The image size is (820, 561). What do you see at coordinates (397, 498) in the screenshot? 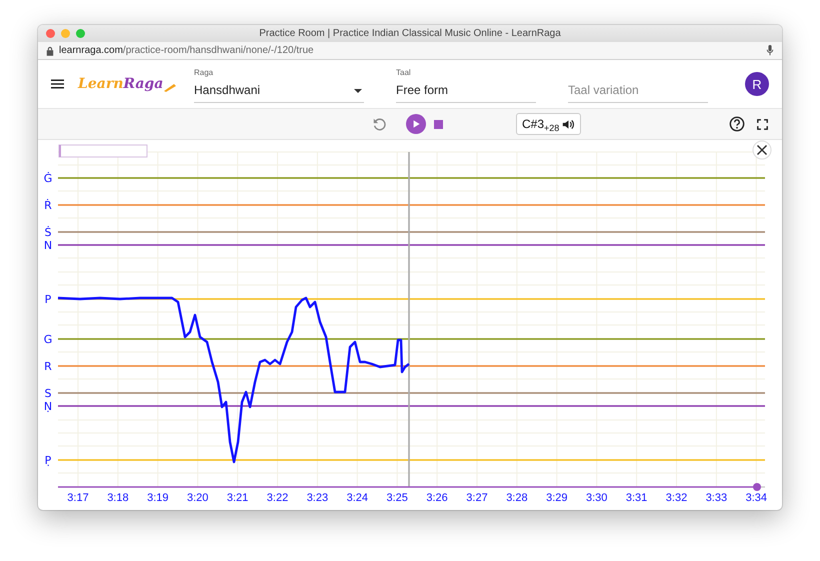
I see `time-tick-label: 3:25` at bounding box center [397, 498].